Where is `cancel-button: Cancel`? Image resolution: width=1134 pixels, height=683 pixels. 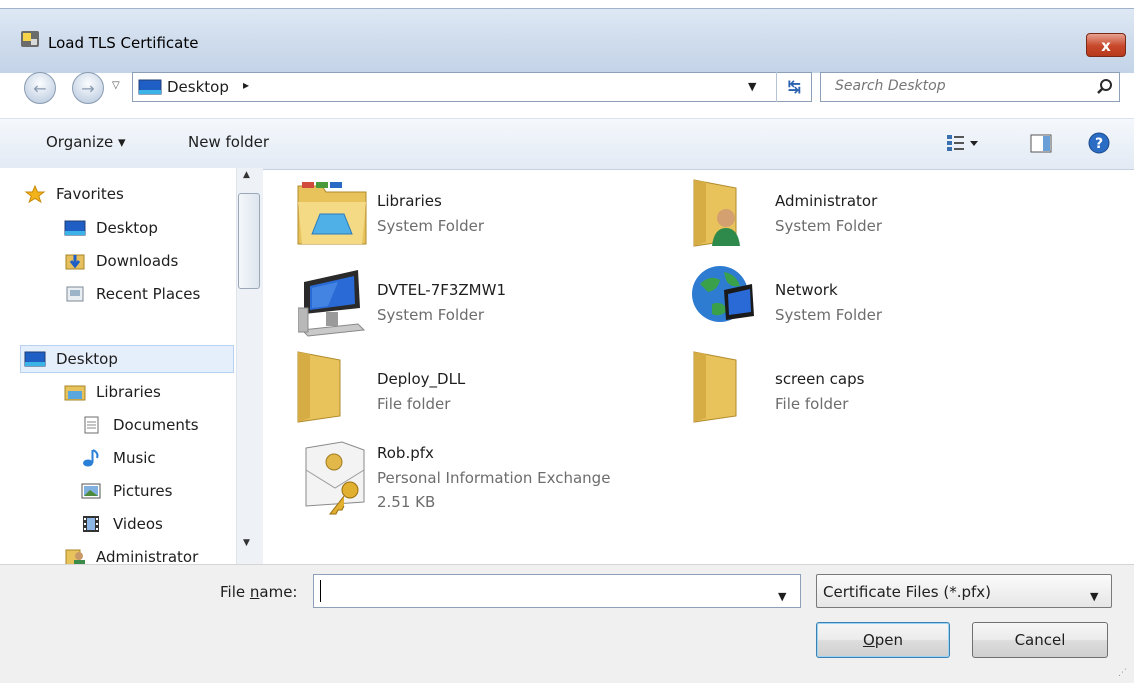 cancel-button: Cancel is located at coordinates (1040, 640).